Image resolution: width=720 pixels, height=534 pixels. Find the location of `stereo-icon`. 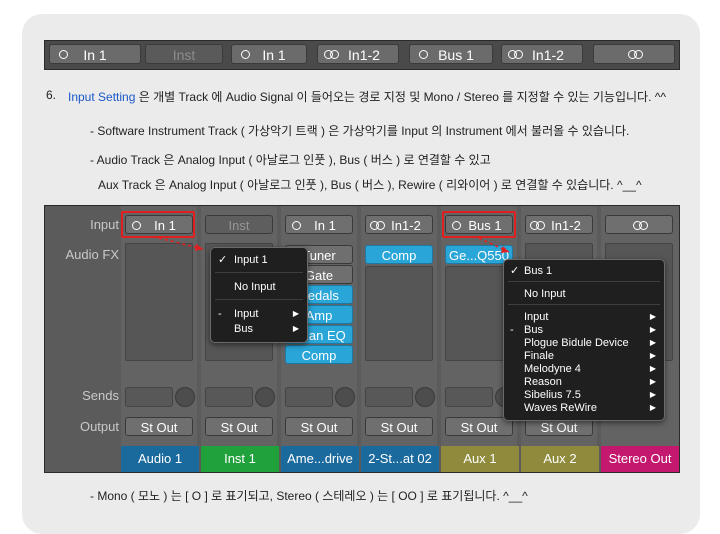

stereo-icon is located at coordinates (635, 55).